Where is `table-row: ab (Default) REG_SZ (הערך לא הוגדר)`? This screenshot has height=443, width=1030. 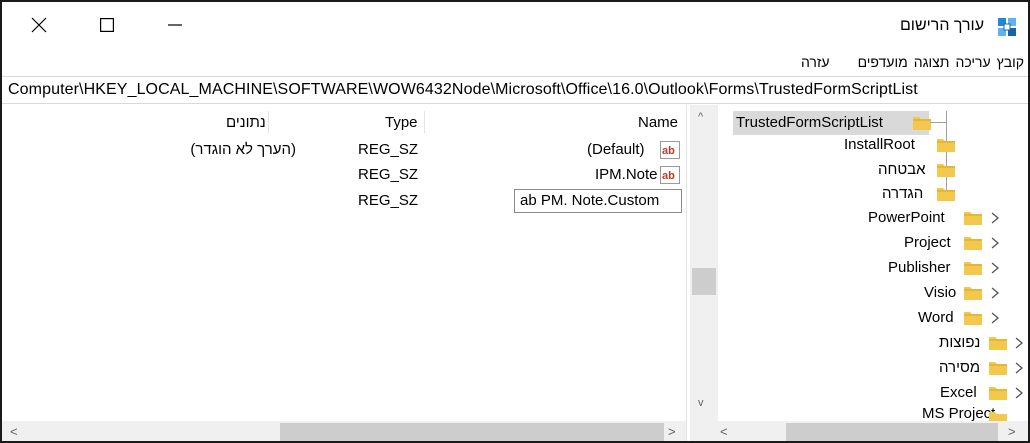 table-row: ab (Default) REG_SZ (הערך לא הוגדר) is located at coordinates (344, 150).